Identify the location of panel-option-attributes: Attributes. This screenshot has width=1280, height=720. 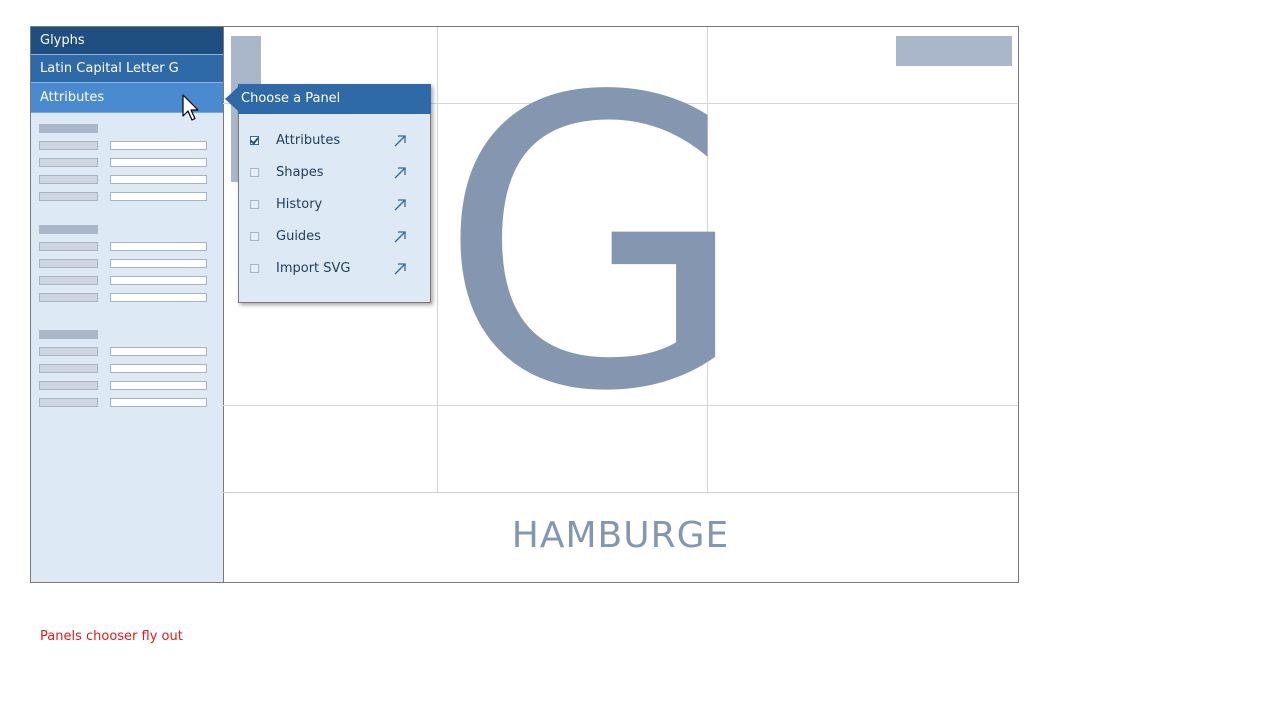
(334, 142).